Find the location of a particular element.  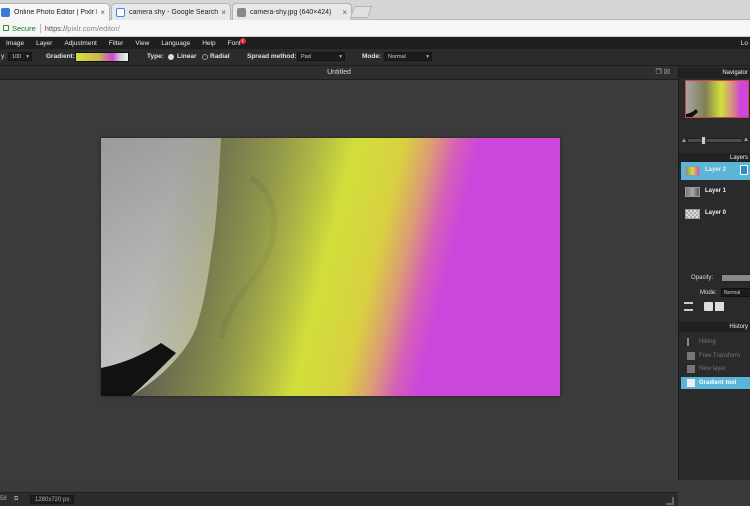

history-item: Hiking is located at coordinates (715, 342).